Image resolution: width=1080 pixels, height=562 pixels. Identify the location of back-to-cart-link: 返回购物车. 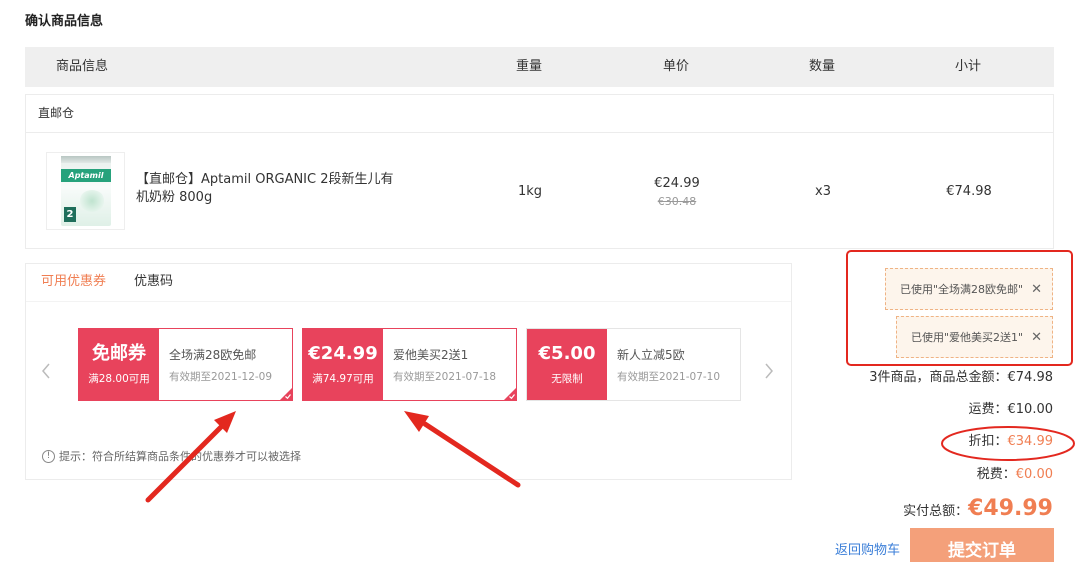
(867, 551).